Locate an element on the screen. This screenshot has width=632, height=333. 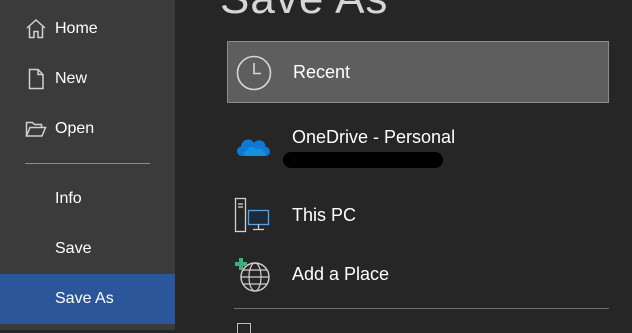
page-title: Save As is located at coordinates (304, 12).